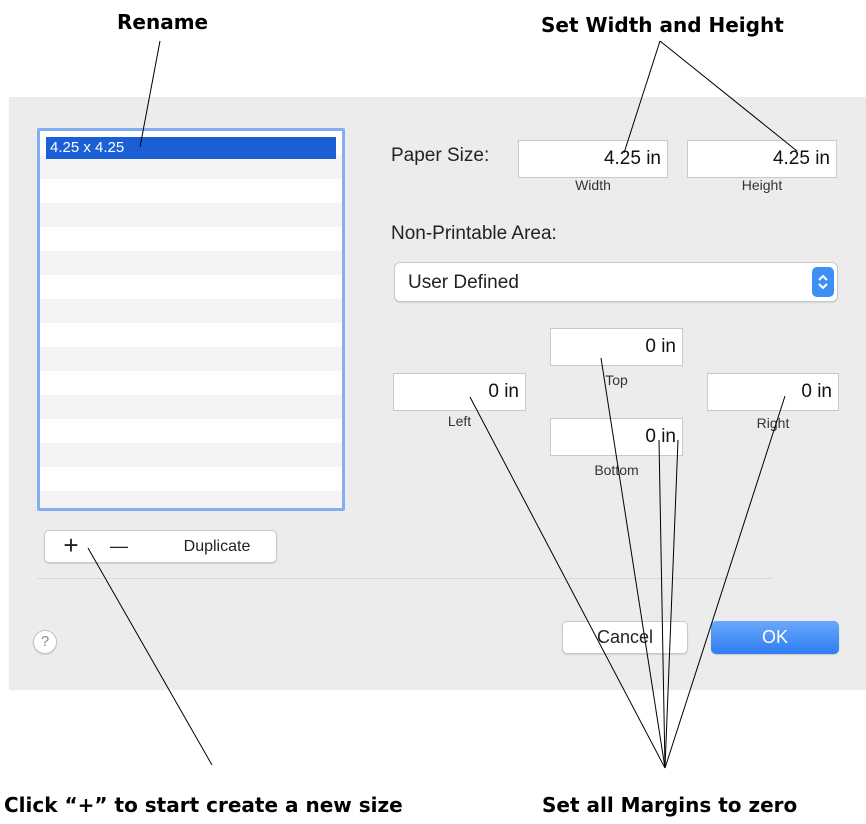  I want to click on pointer-bottom-margin-b, so click(671, 604).